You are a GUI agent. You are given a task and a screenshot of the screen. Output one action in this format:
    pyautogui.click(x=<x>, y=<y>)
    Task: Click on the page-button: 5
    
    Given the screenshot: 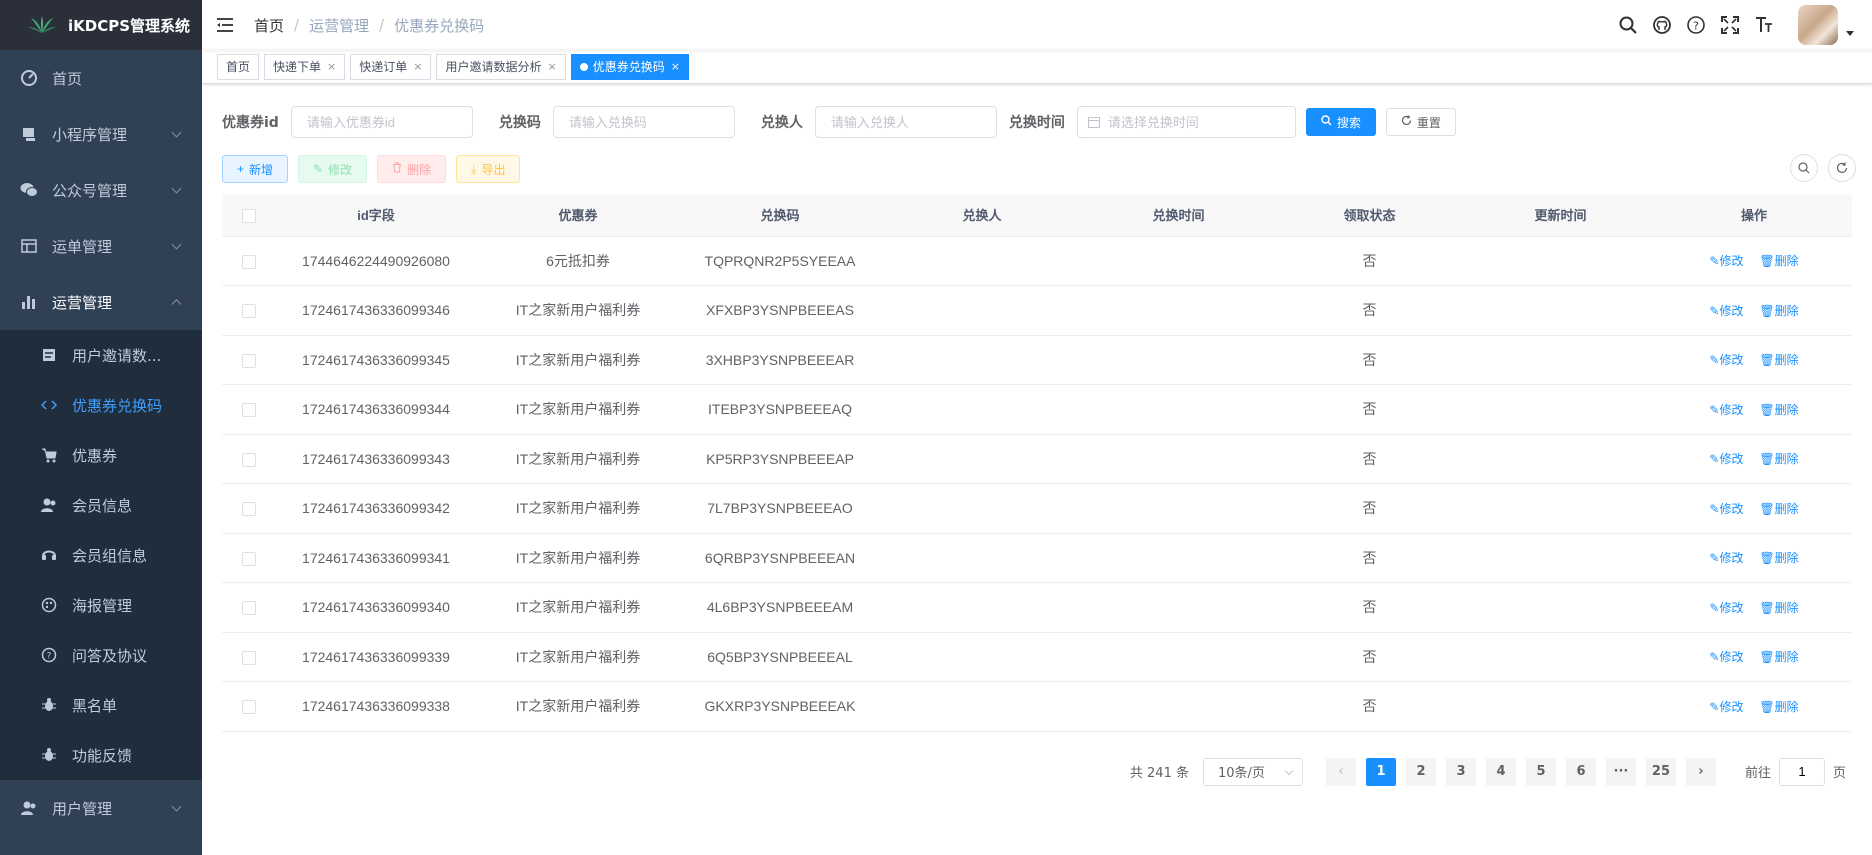 What is the action you would take?
    pyautogui.click(x=1540, y=771)
    